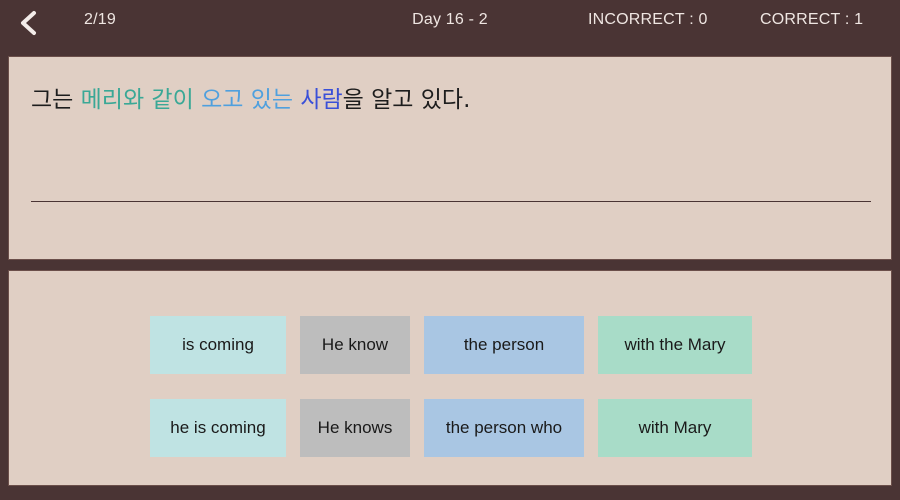 The image size is (900, 500). I want to click on sentence-segment: 사람, so click(321, 100).